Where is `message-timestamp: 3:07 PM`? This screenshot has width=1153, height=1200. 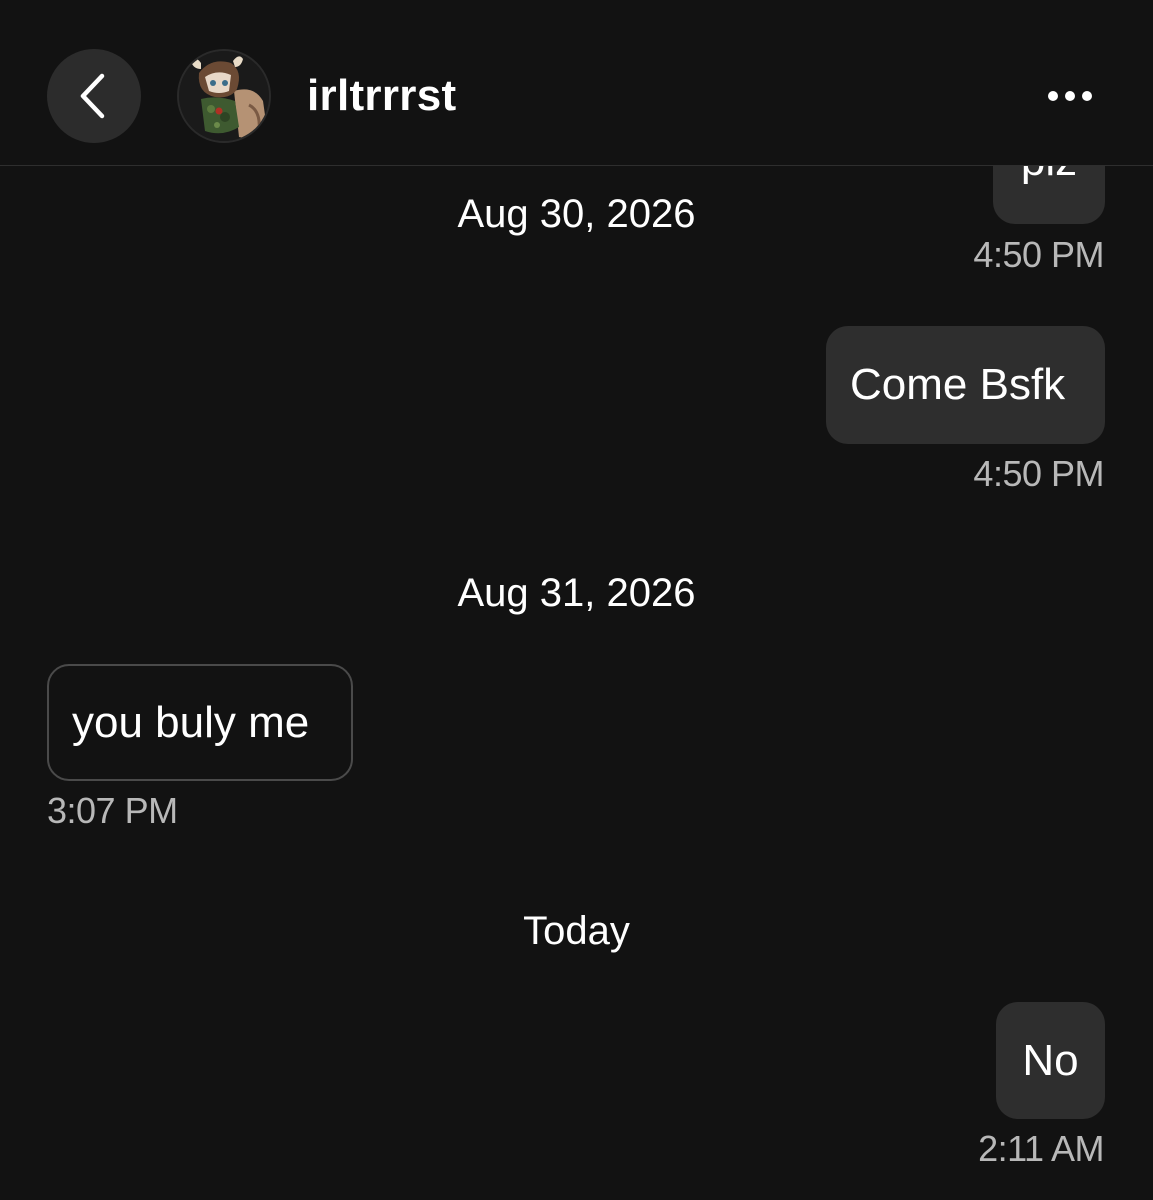 message-timestamp: 3:07 PM is located at coordinates (112, 810).